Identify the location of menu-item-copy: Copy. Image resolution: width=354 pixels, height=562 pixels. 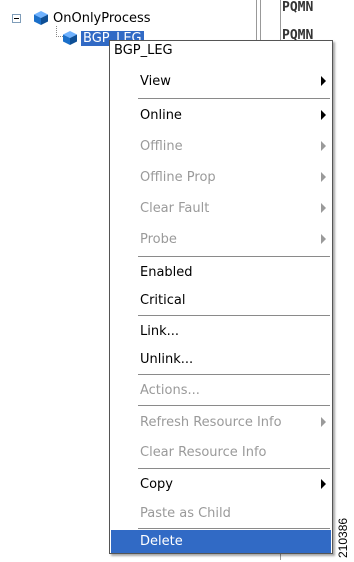
(221, 484).